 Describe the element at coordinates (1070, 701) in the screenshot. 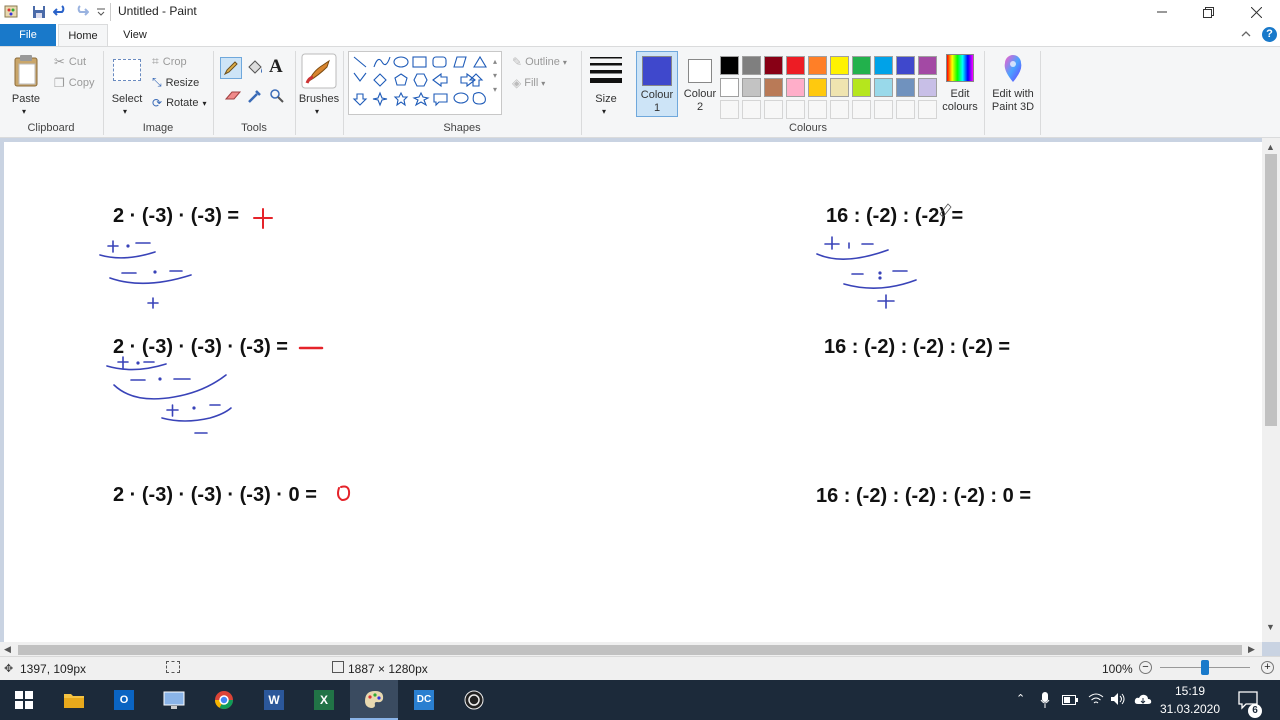

I see `battery-icon` at that location.